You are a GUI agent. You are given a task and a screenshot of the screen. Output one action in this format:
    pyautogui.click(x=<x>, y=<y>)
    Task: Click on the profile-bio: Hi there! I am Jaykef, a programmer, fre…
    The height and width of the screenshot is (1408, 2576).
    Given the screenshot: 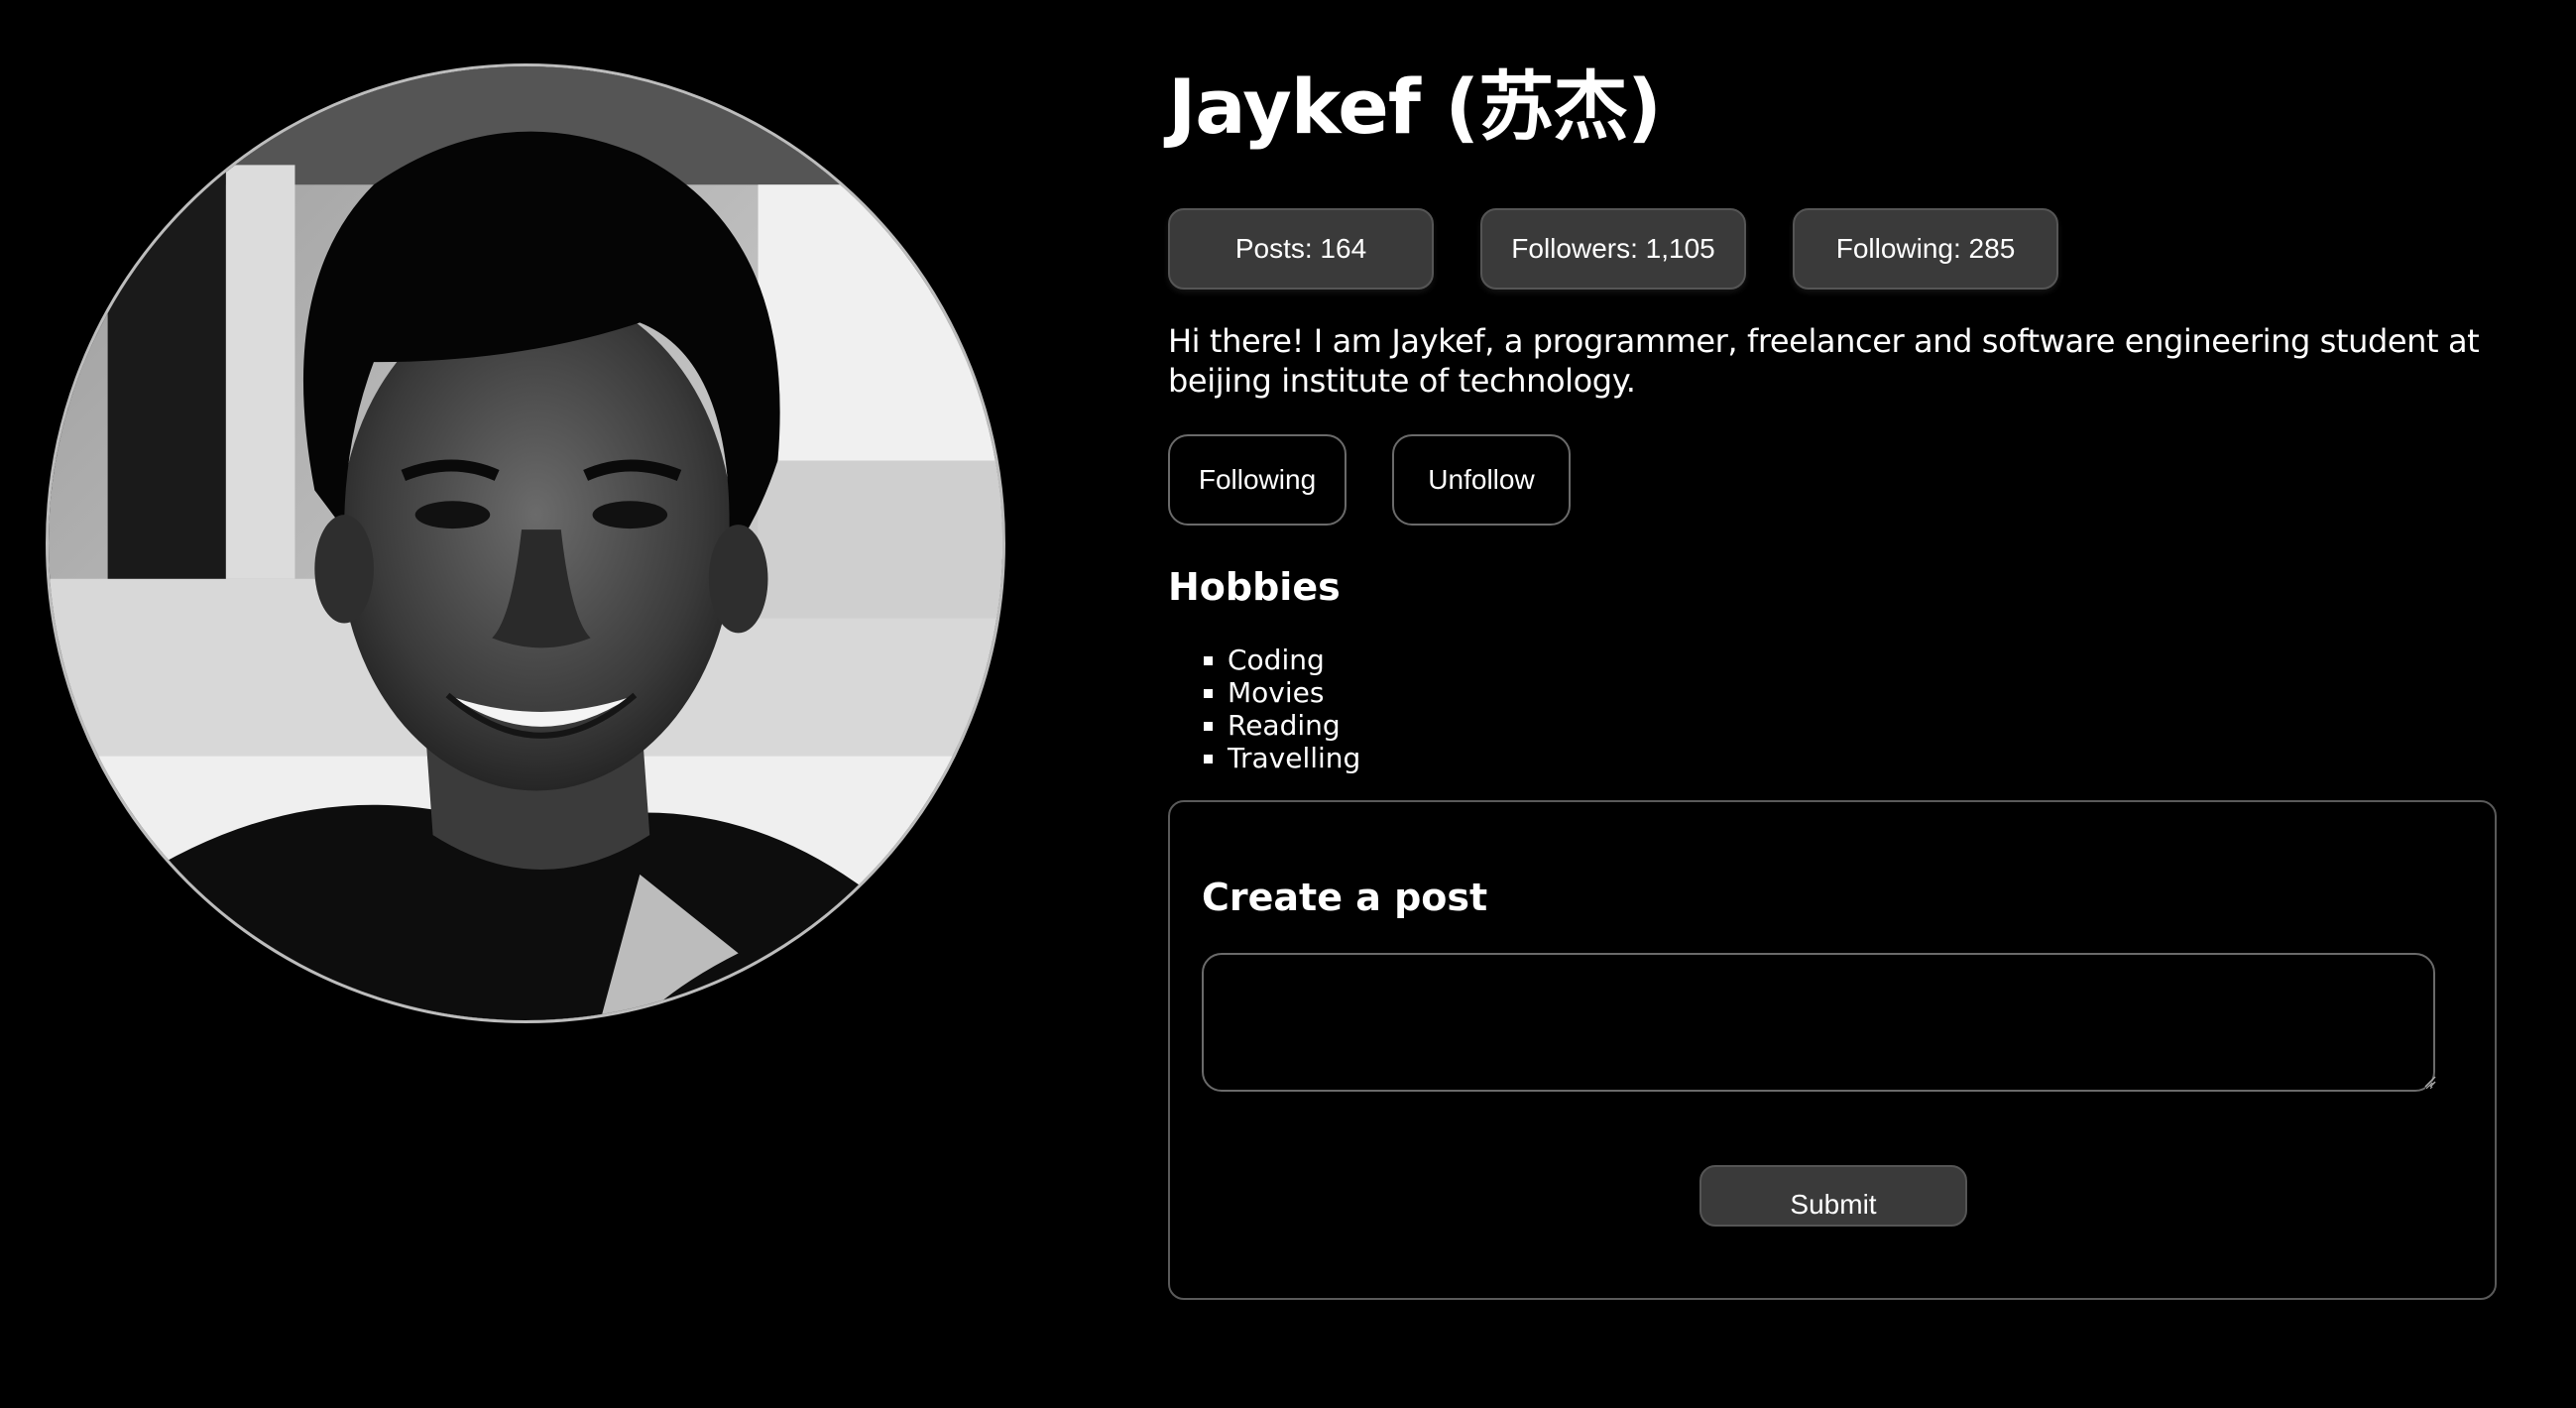 What is the action you would take?
    pyautogui.click(x=1824, y=361)
    